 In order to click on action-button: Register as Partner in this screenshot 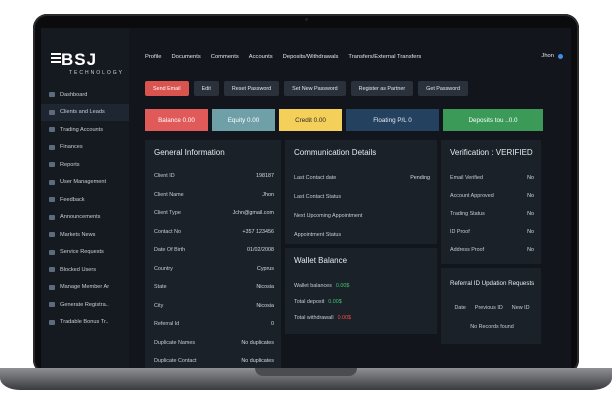, I will do `click(382, 88)`.